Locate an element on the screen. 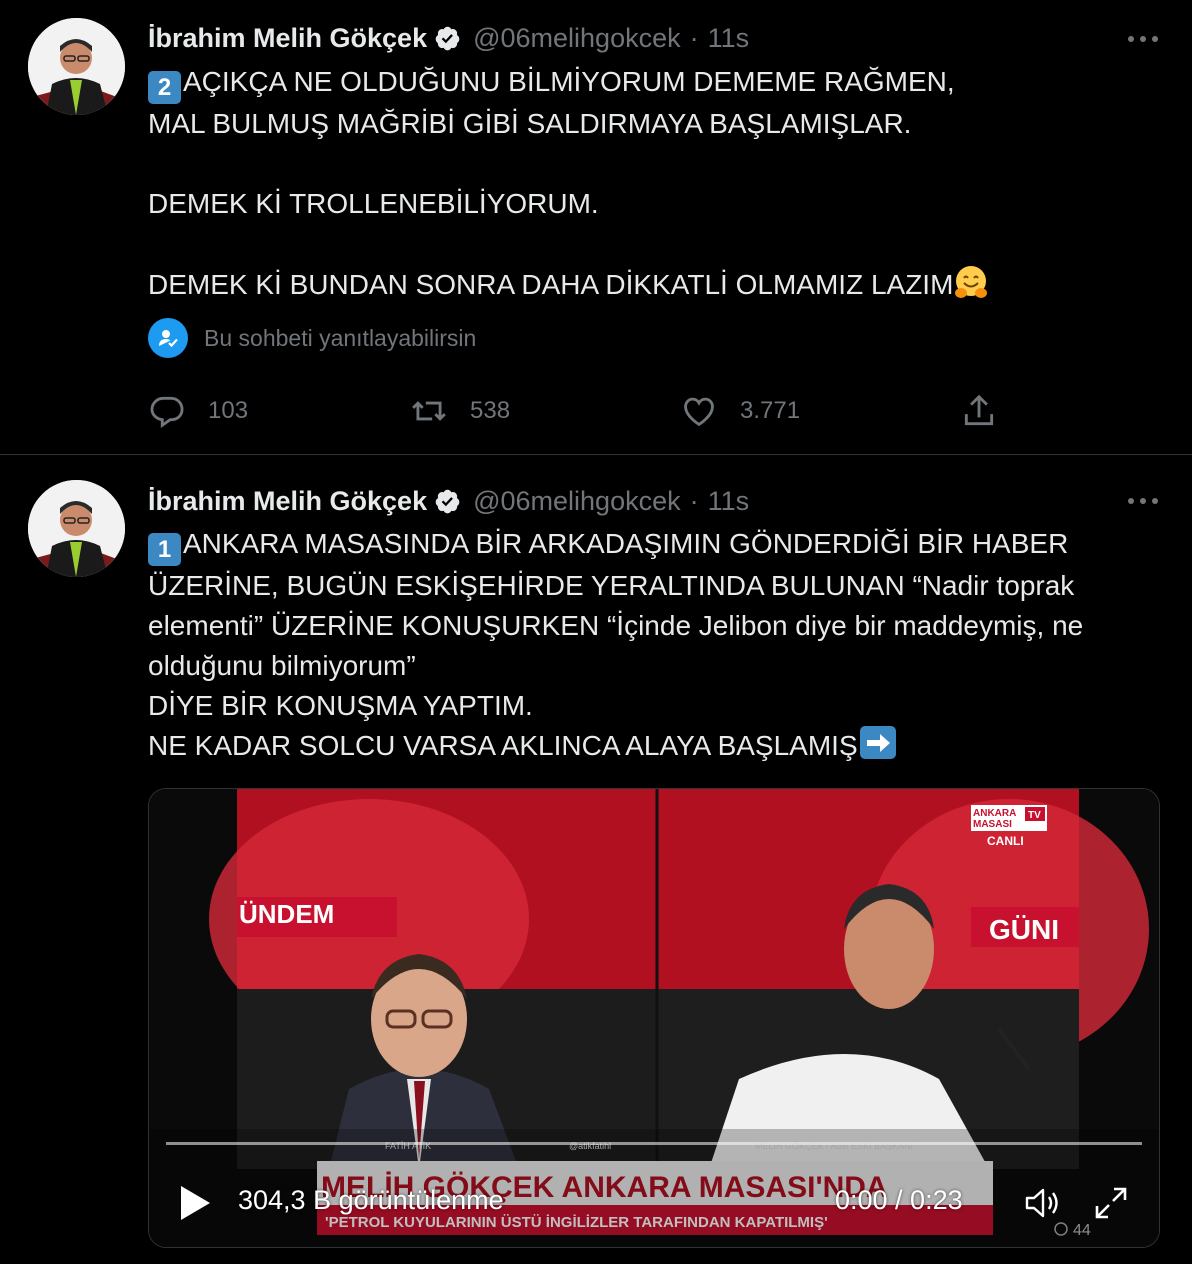  keycap-emoji: 1 is located at coordinates (164, 549).